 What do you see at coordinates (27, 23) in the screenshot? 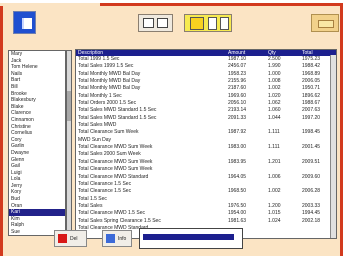
I see `window-pane` at bounding box center [27, 23].